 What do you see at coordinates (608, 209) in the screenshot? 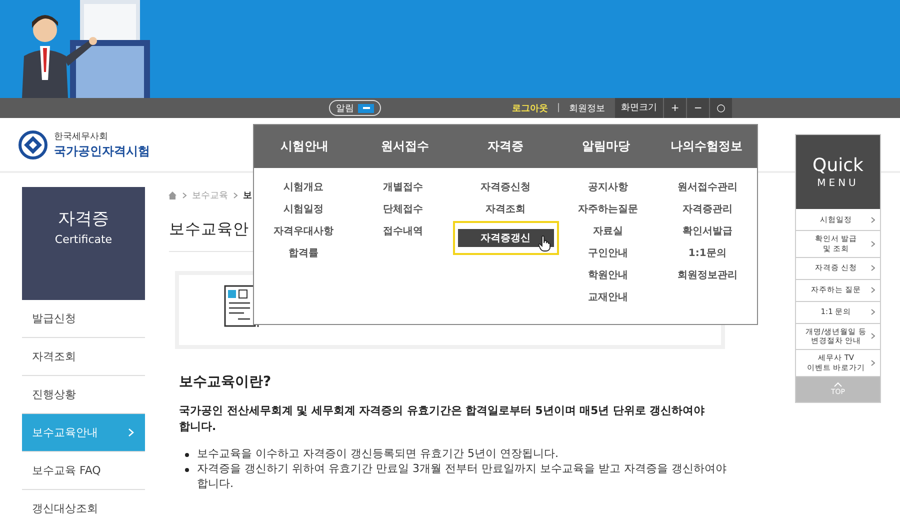
I see `menu-item: 자주하는질문` at bounding box center [608, 209].